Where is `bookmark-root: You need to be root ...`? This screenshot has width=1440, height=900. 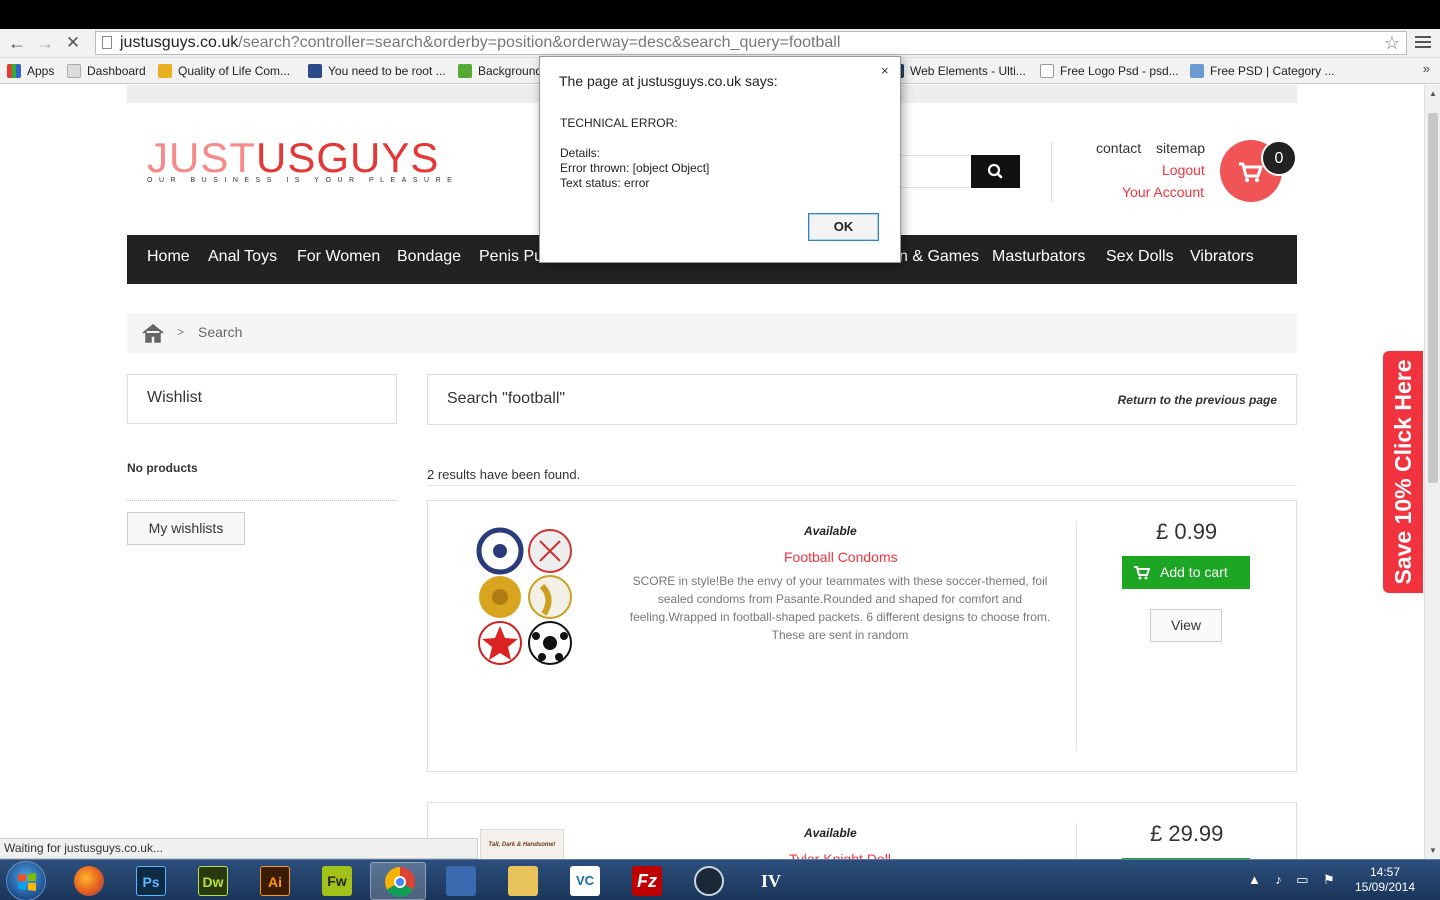
bookmark-root: You need to be root ... is located at coordinates (377, 71).